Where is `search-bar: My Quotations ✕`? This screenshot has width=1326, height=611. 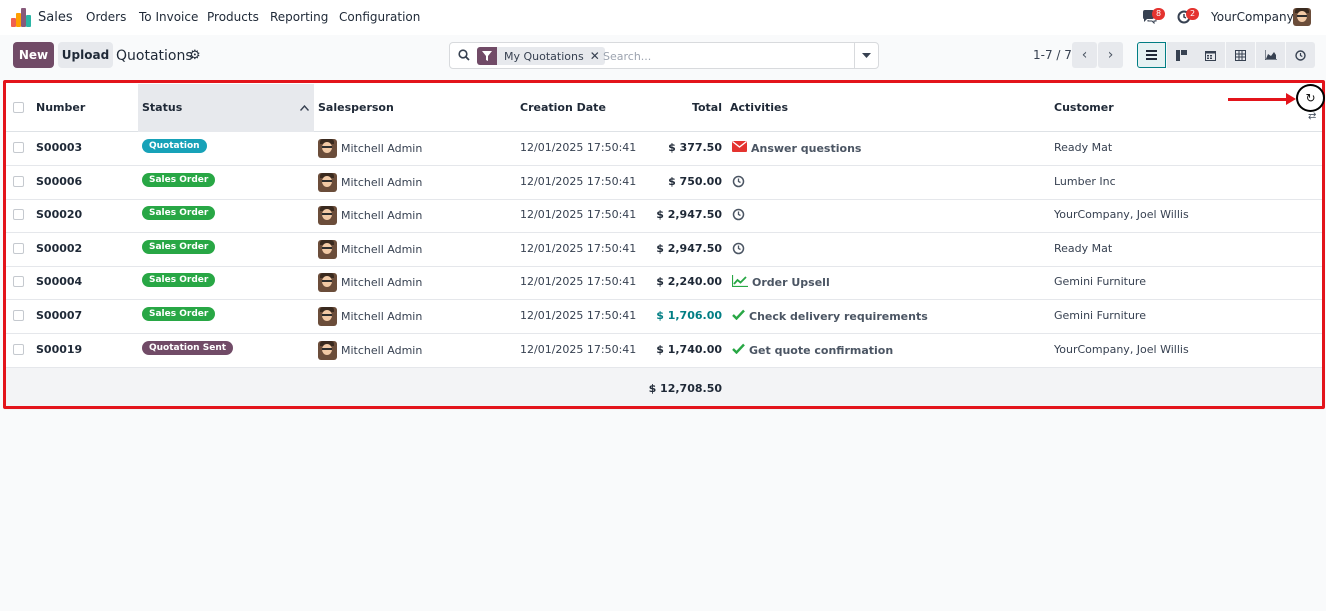
search-bar: My Quotations ✕ is located at coordinates (664, 55).